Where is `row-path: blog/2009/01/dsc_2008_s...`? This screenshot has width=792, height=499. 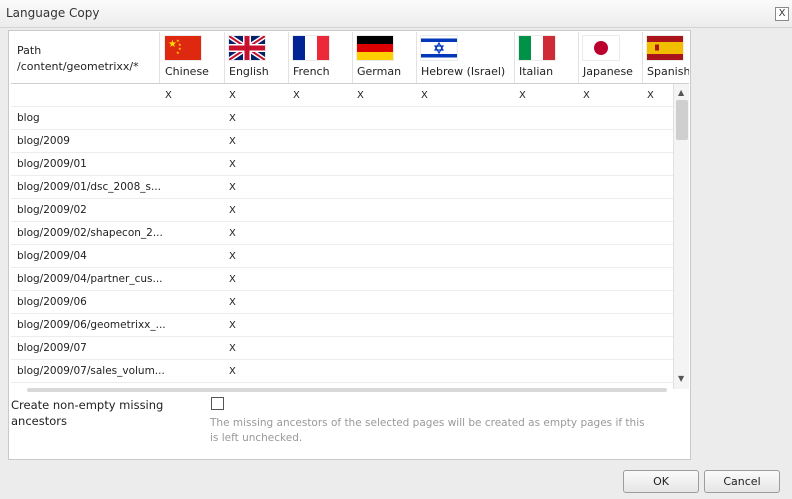 row-path: blog/2009/01/dsc_2008_s... is located at coordinates (89, 187).